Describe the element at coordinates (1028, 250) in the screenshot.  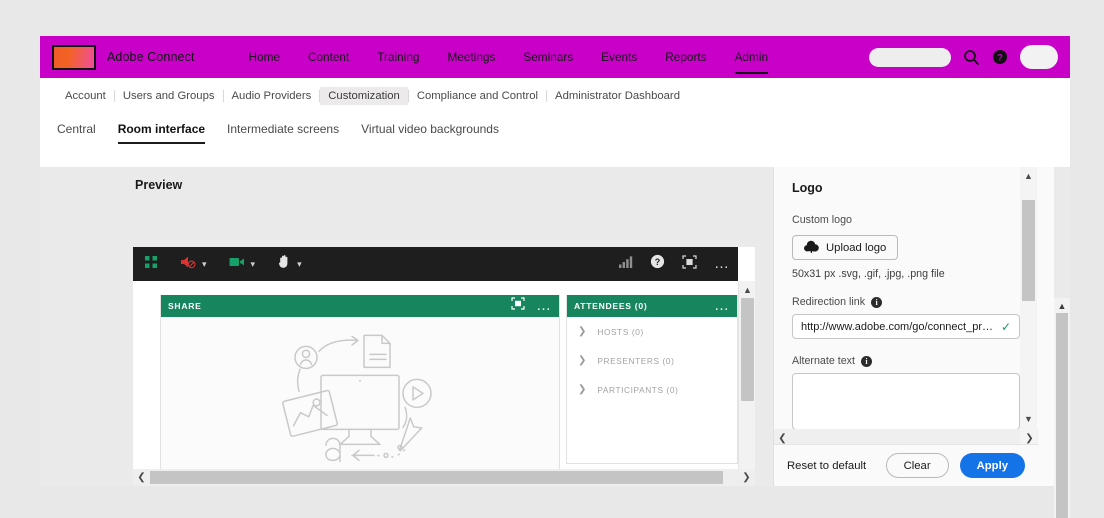
I see `panel-vscroll-thumb` at that location.